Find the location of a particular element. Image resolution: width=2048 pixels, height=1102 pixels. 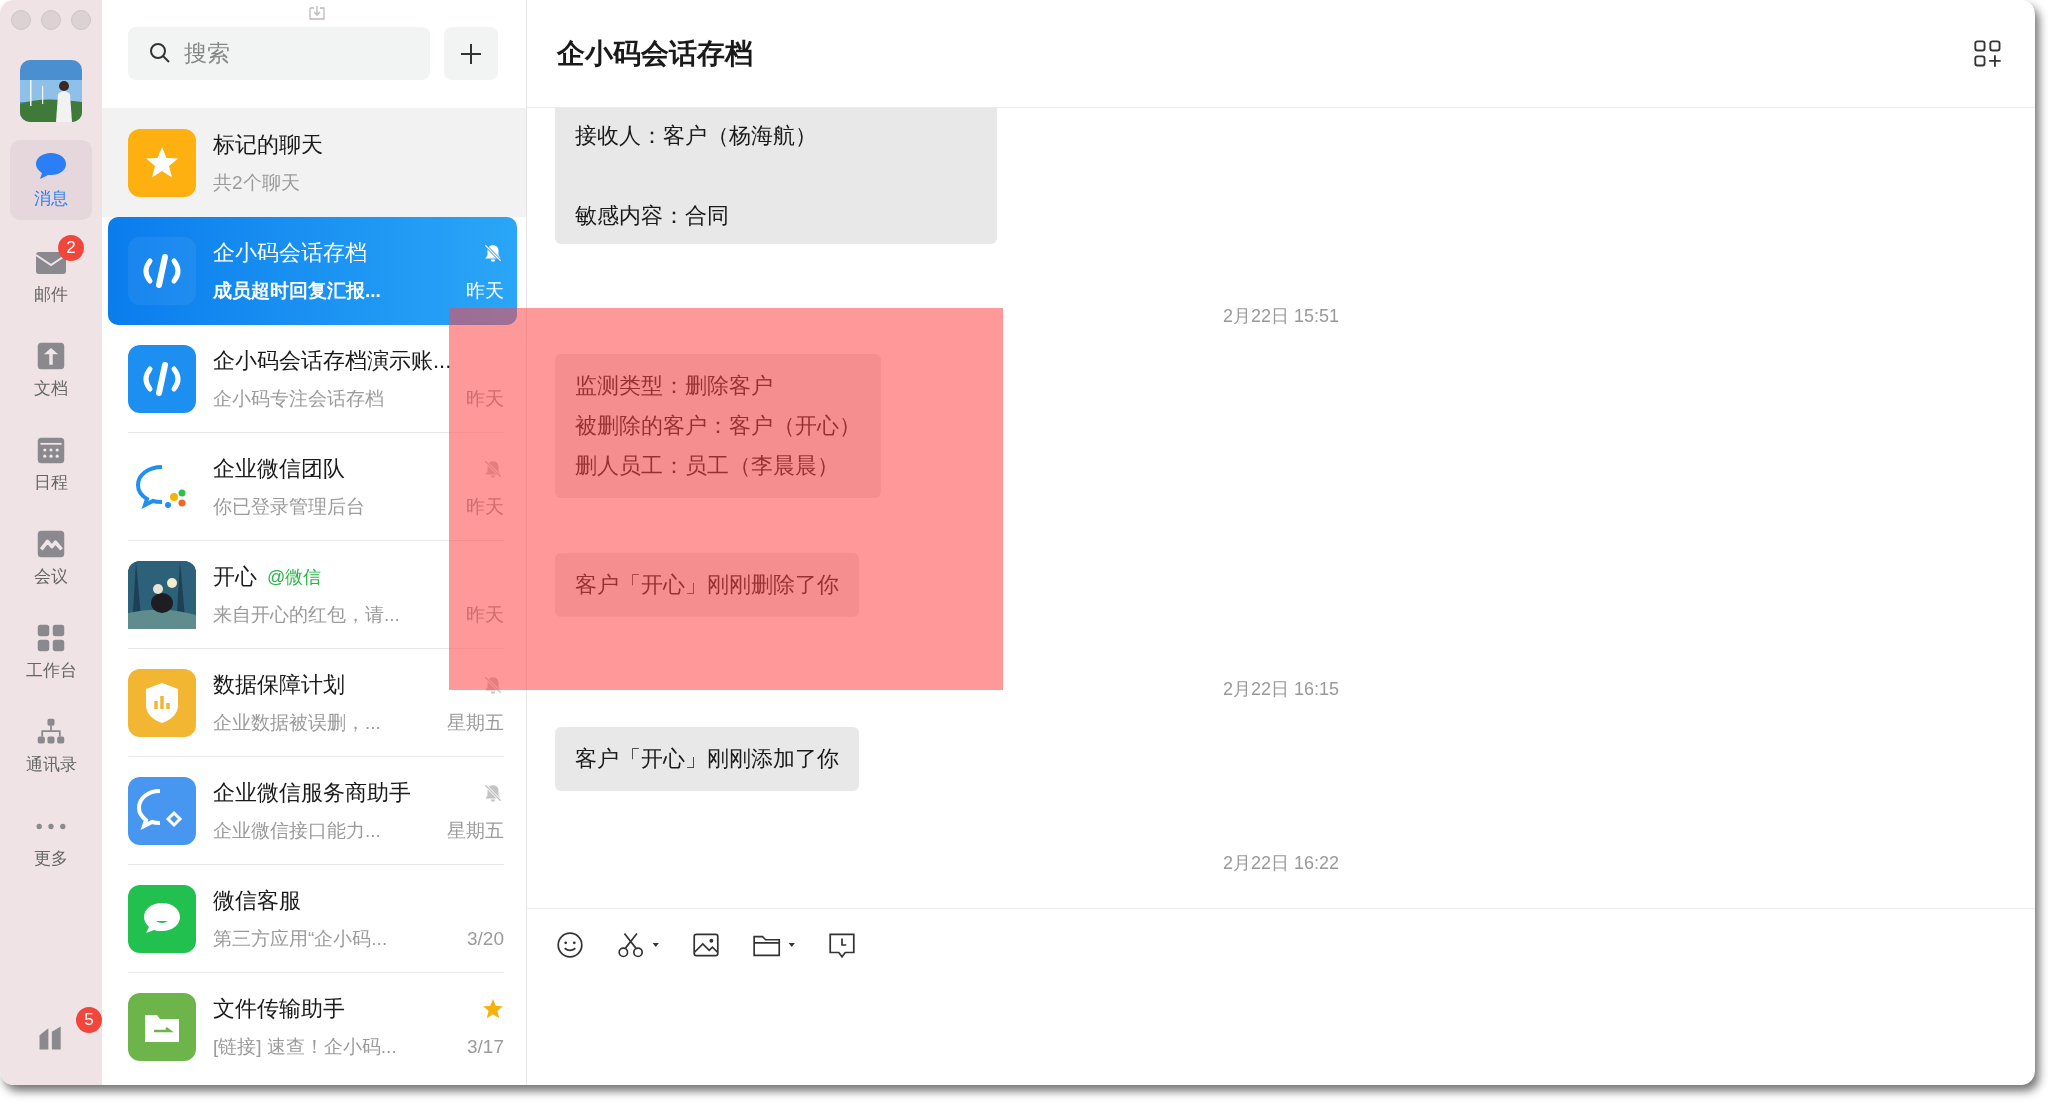

chat-list-item: 企小码会话存档 成员超时回复汇报... 昨天 is located at coordinates (312, 271).